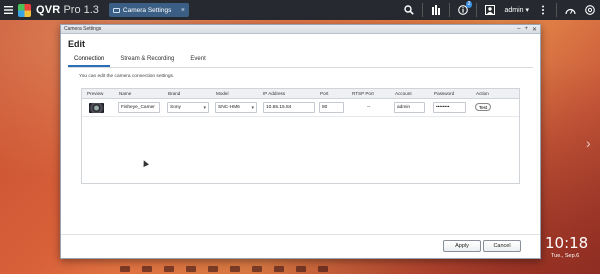 The width and height of the screenshot is (600, 274). Describe the element at coordinates (289, 107) in the screenshot. I see `ip-address-input: 10.65.15.84` at that location.